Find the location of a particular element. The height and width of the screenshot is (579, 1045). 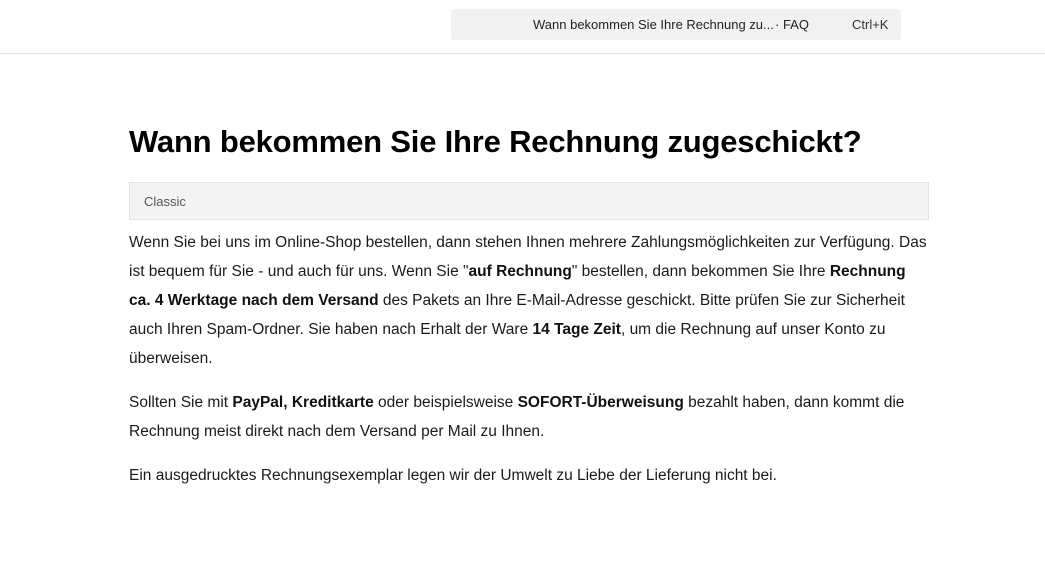

bold-text: auf Rechnung is located at coordinates (520, 271).